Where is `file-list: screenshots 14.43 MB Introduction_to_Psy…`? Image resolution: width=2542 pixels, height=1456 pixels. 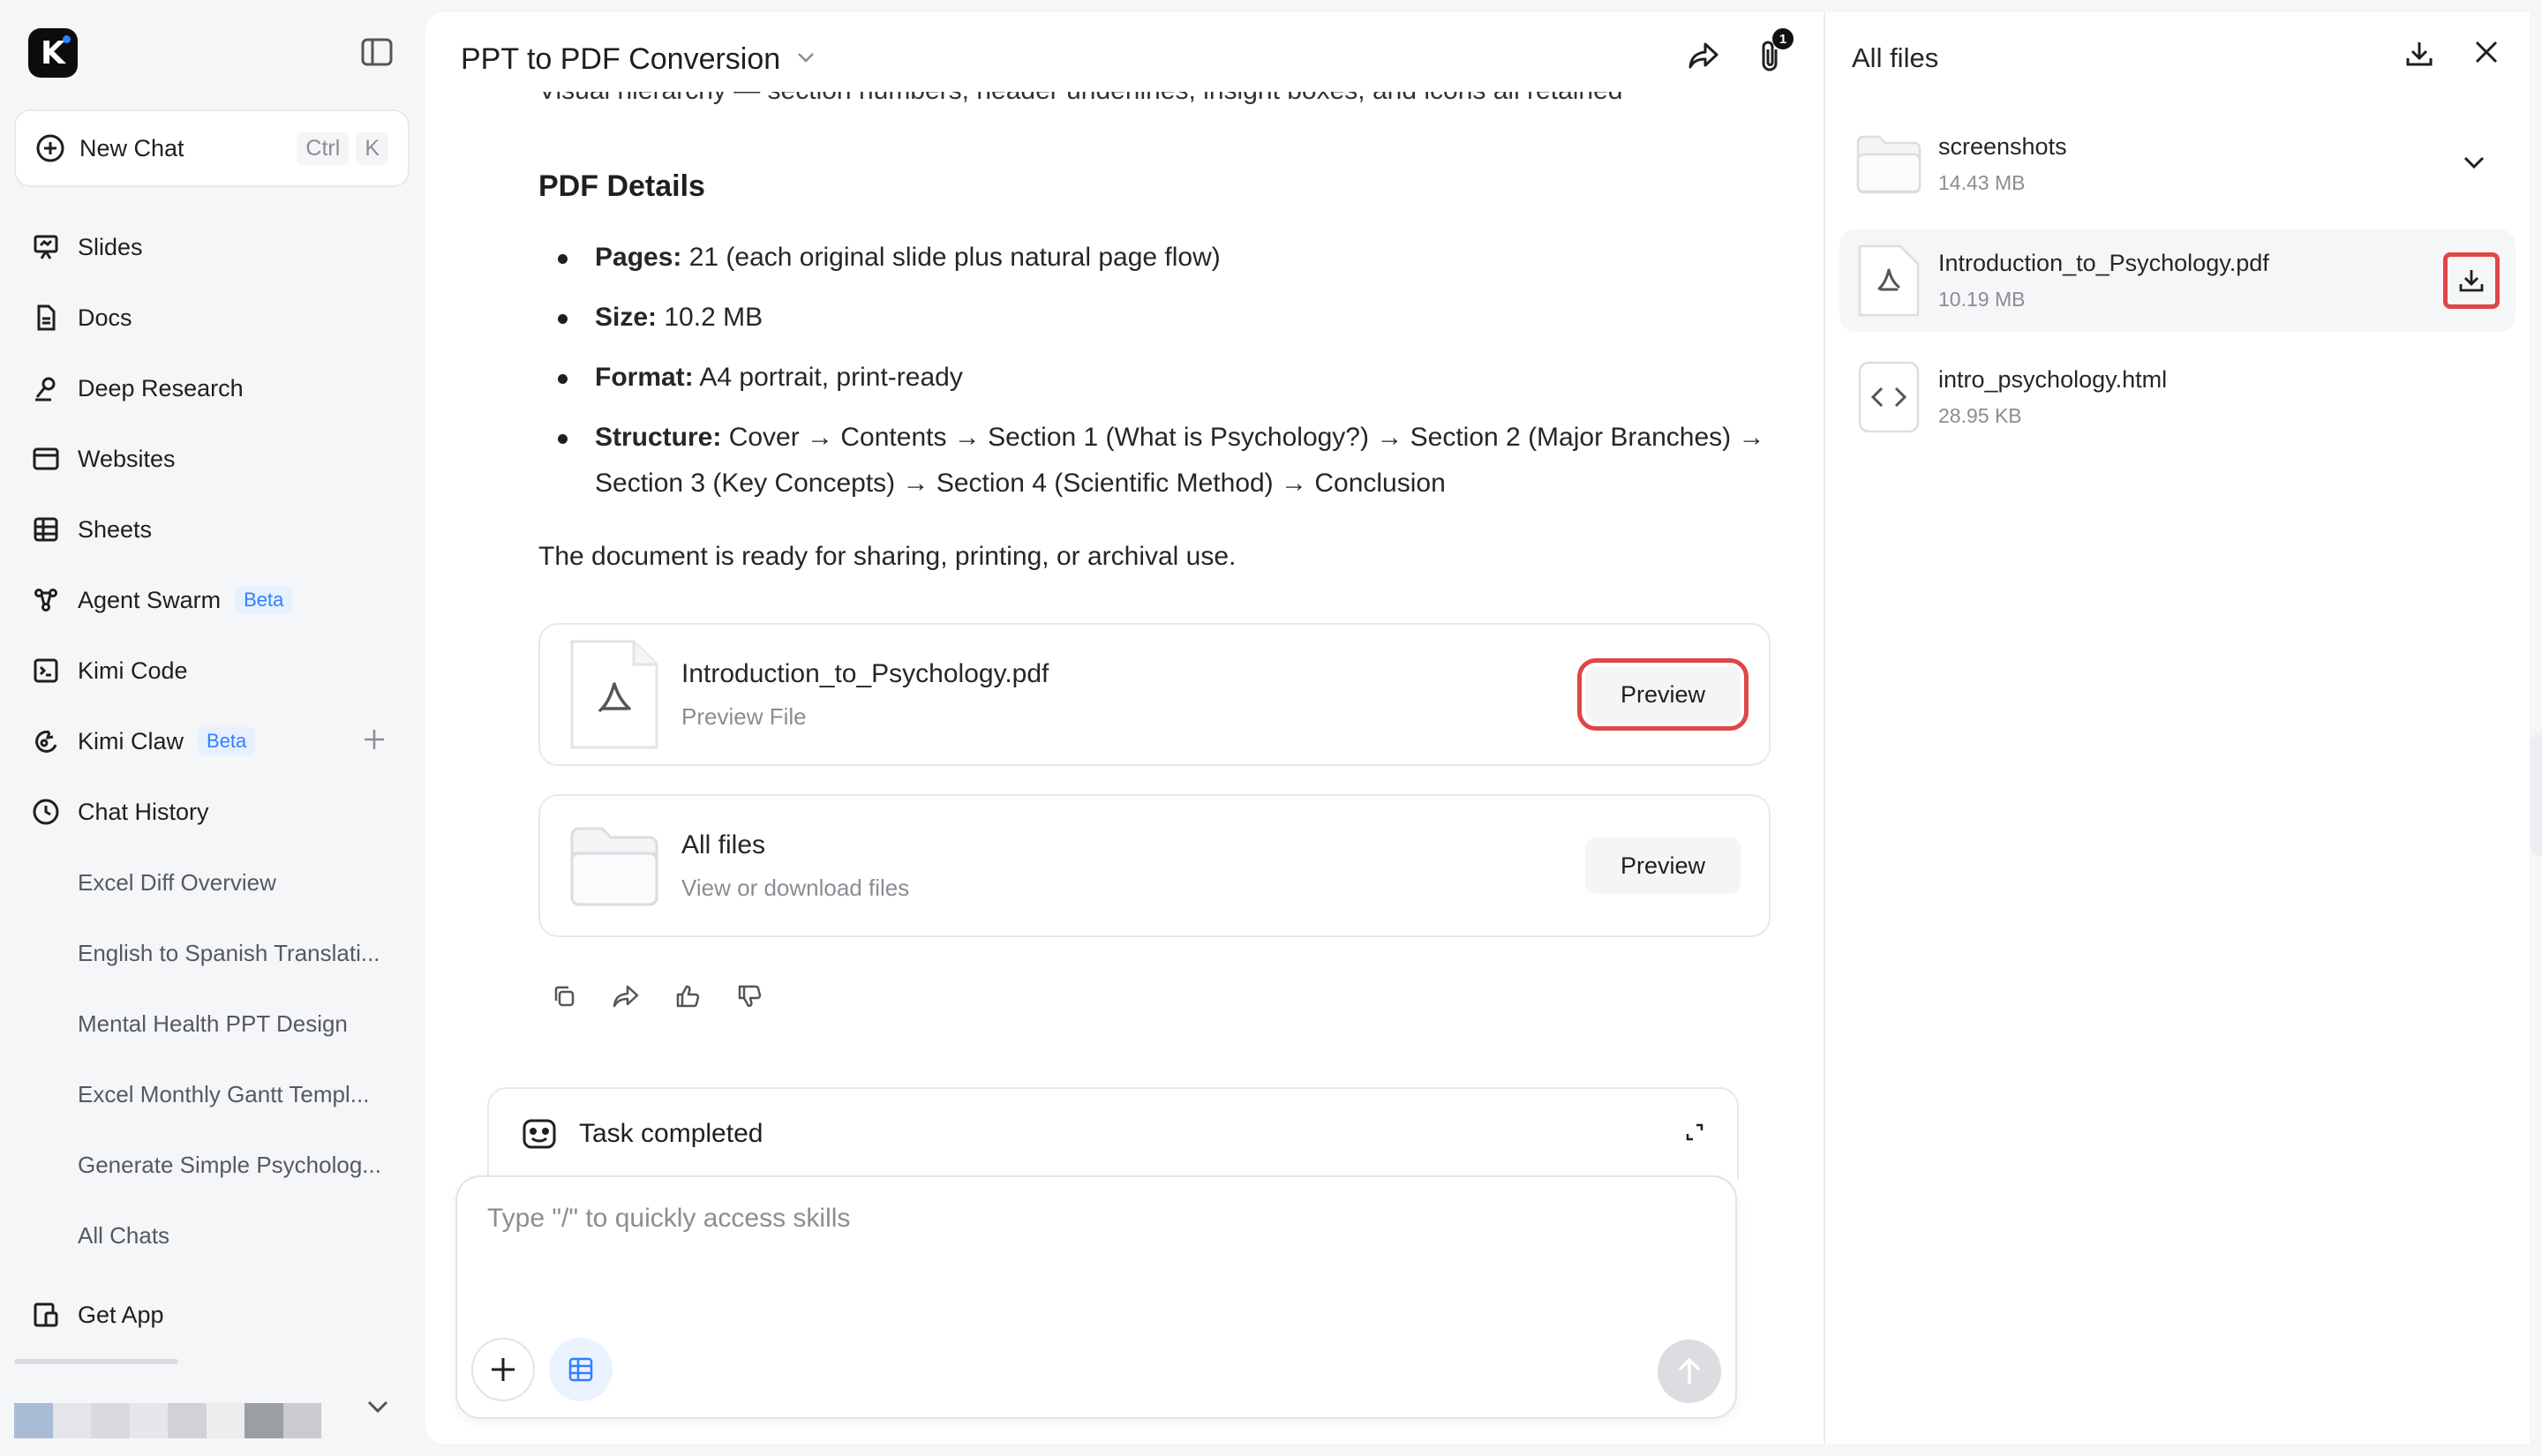 file-list: screenshots 14.43 MB Introduction_to_Psy… is located at coordinates (2177, 287).